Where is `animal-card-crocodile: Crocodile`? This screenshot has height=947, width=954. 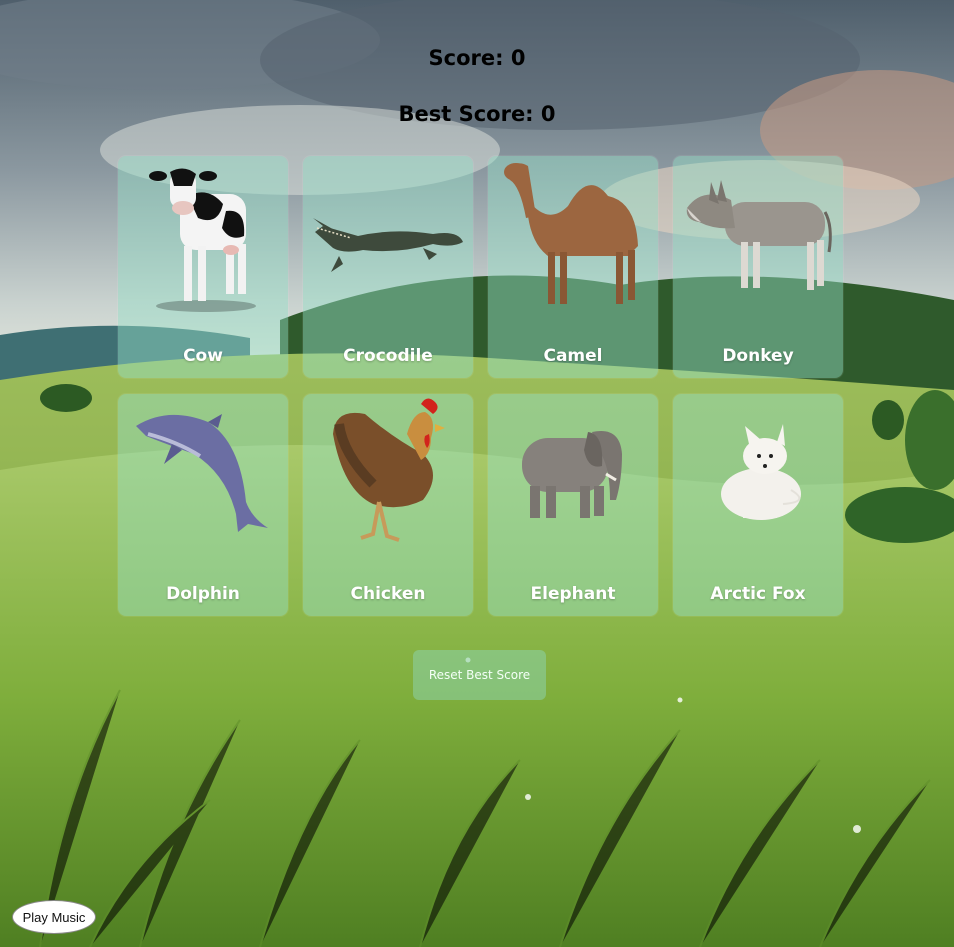
animal-card-crocodile: Crocodile is located at coordinates (388, 267).